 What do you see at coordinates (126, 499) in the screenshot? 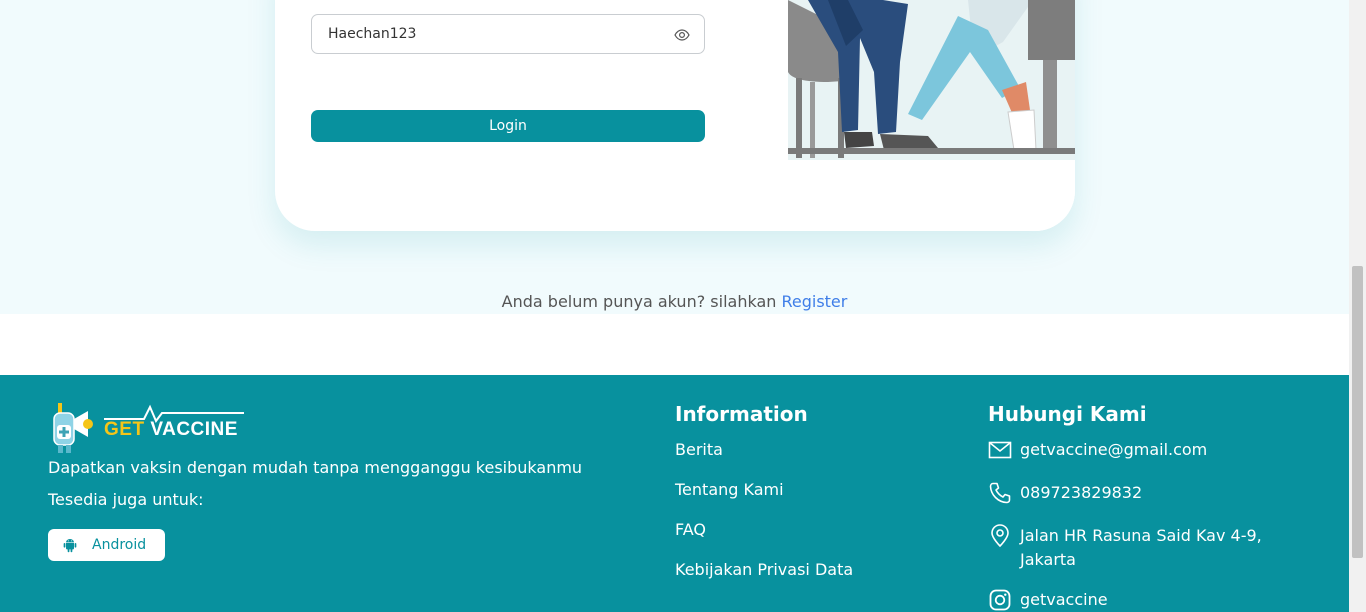
I see `available-on-label: Tesedia juga untuk:` at bounding box center [126, 499].